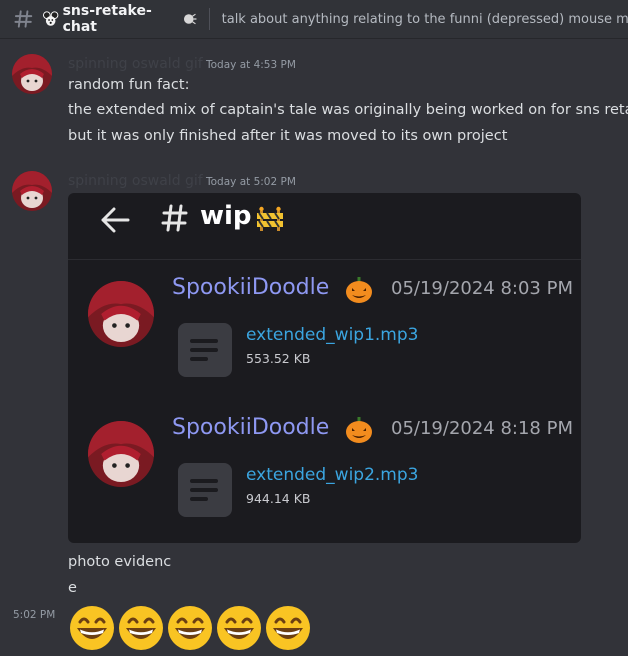 The image size is (628, 656). Describe the element at coordinates (72, 588) in the screenshot. I see `message-line: e` at that location.